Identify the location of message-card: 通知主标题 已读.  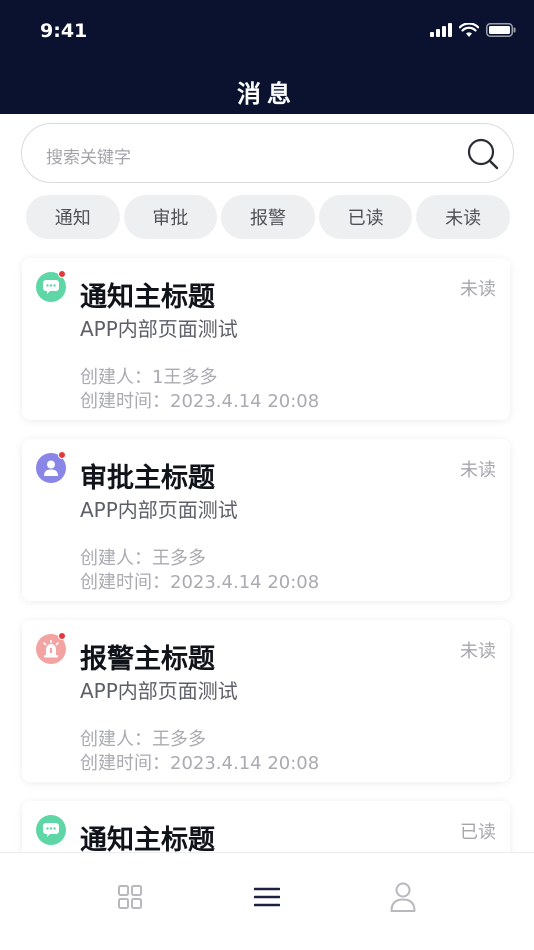
(266, 826).